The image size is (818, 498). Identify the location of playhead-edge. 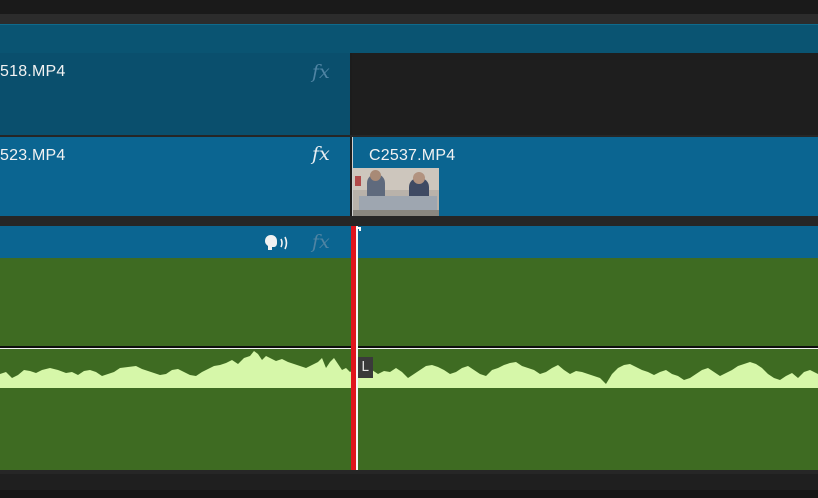
(357, 348).